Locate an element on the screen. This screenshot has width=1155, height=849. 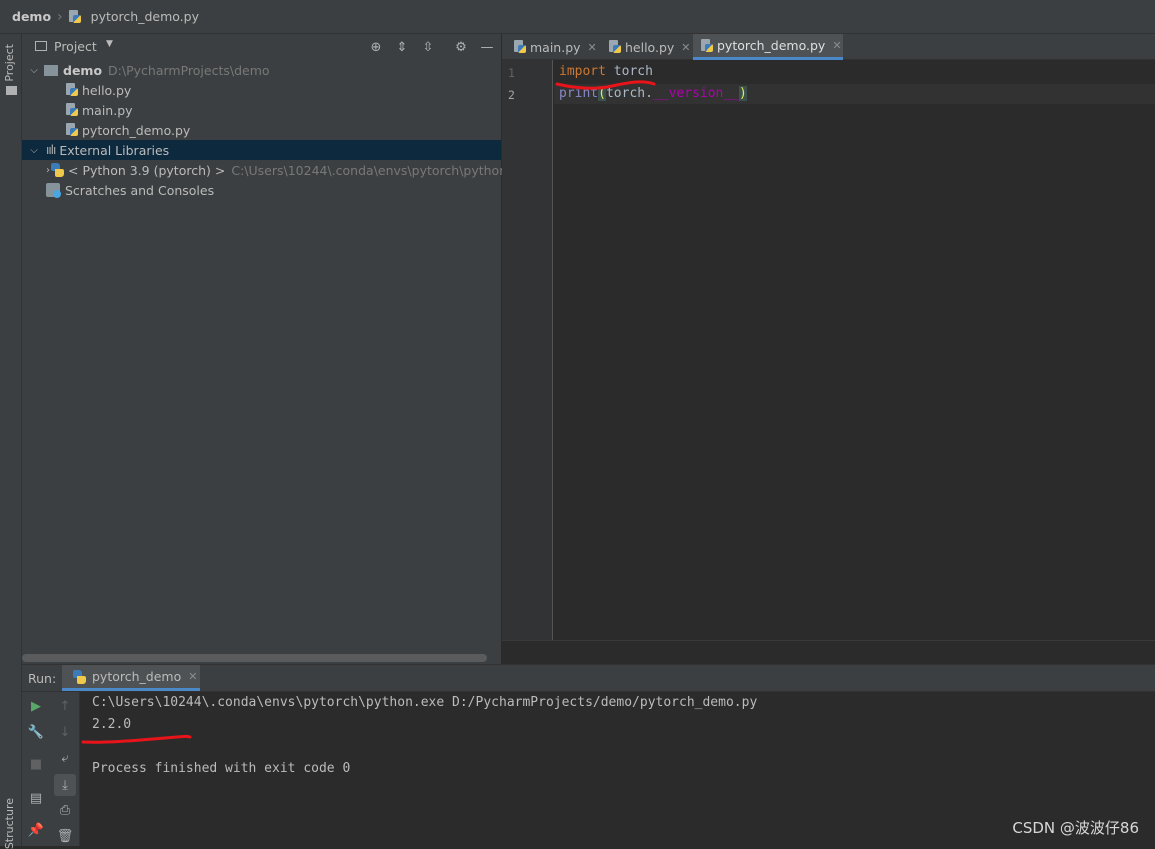
editor-tab-bar: main.py ✕ hello.py ✕ pytorch_demo.py ✕ is located at coordinates (828, 47).